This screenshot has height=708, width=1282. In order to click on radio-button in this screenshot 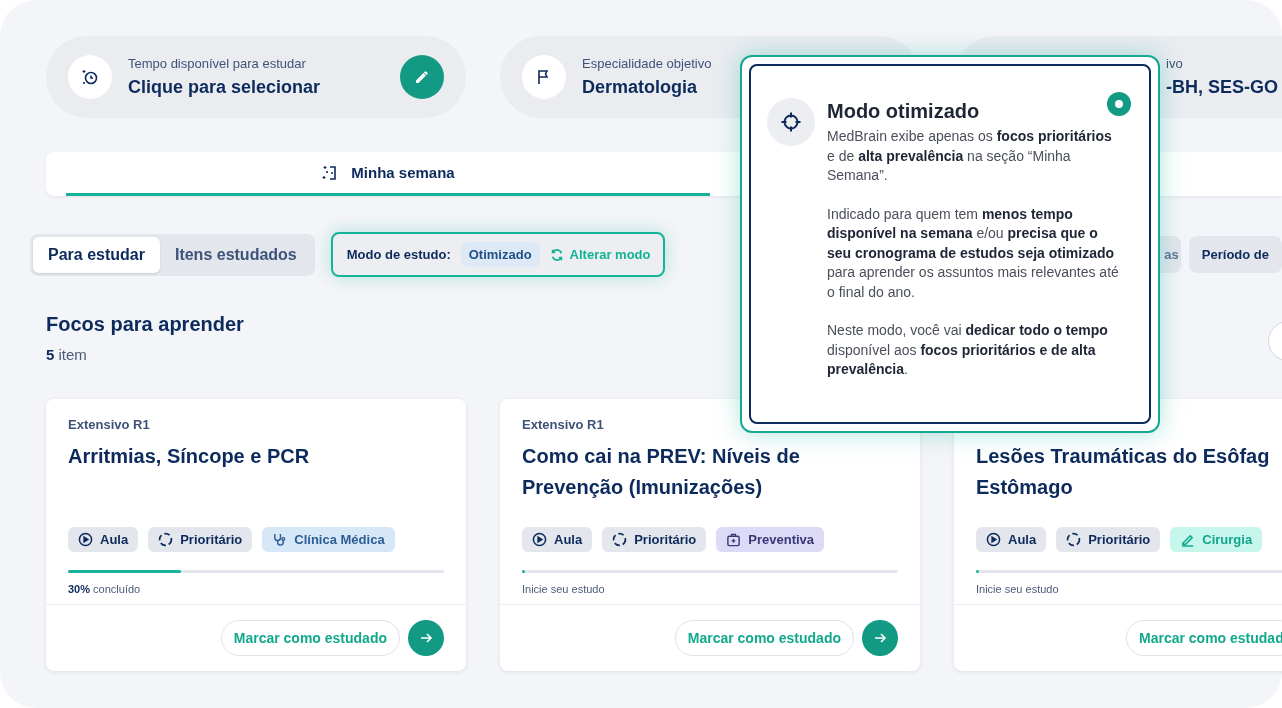, I will do `click(1119, 104)`.